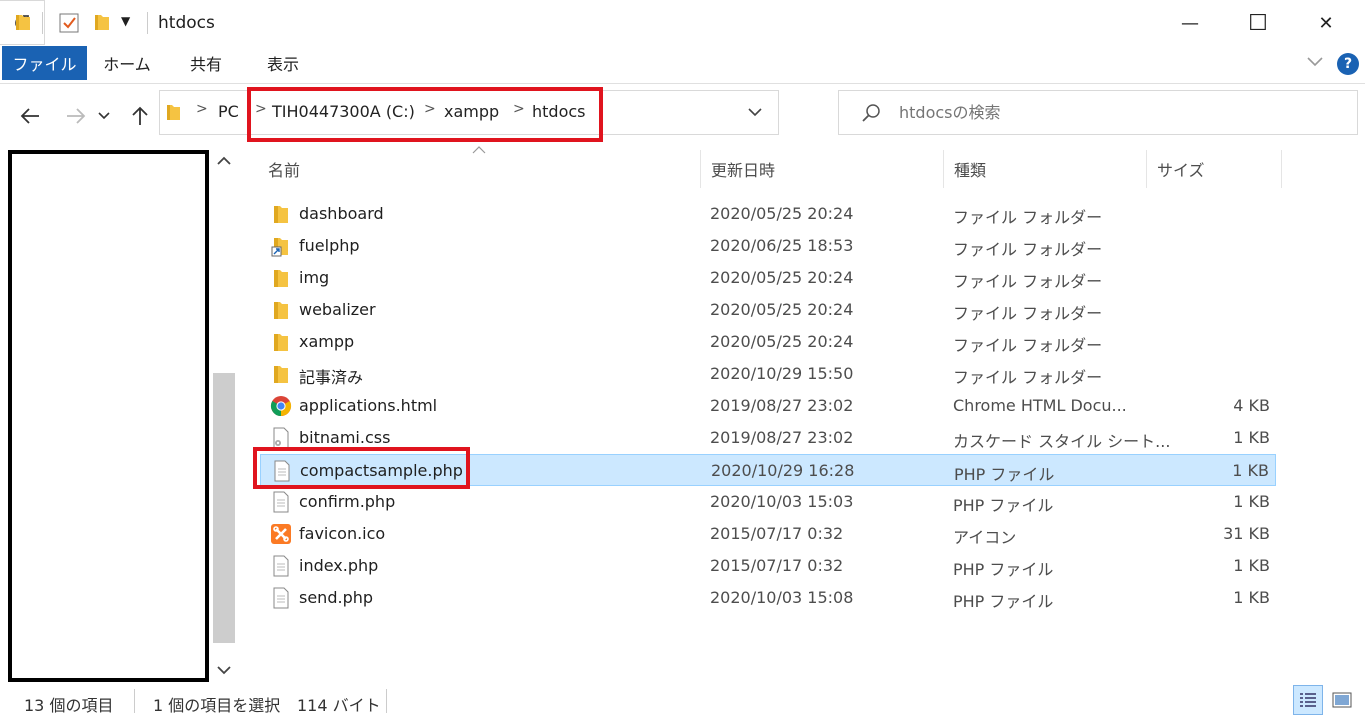  What do you see at coordinates (281, 438) in the screenshot?
I see `css-file-icon` at bounding box center [281, 438].